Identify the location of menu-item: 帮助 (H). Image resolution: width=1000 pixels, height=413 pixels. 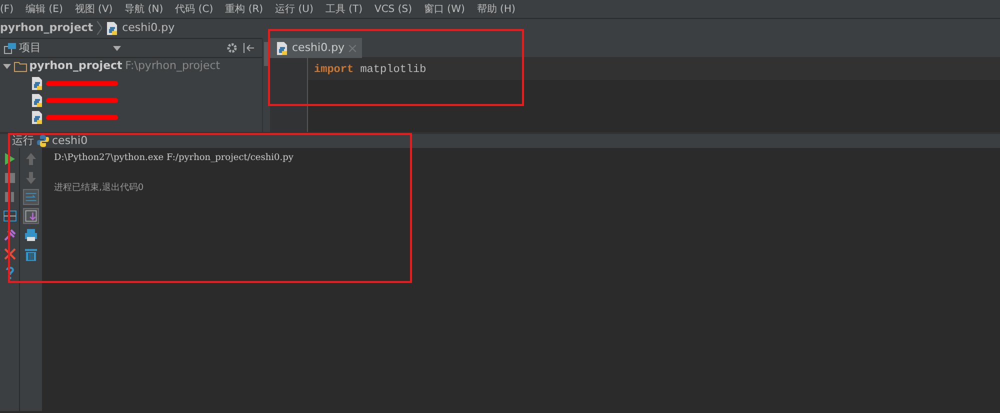
(496, 9).